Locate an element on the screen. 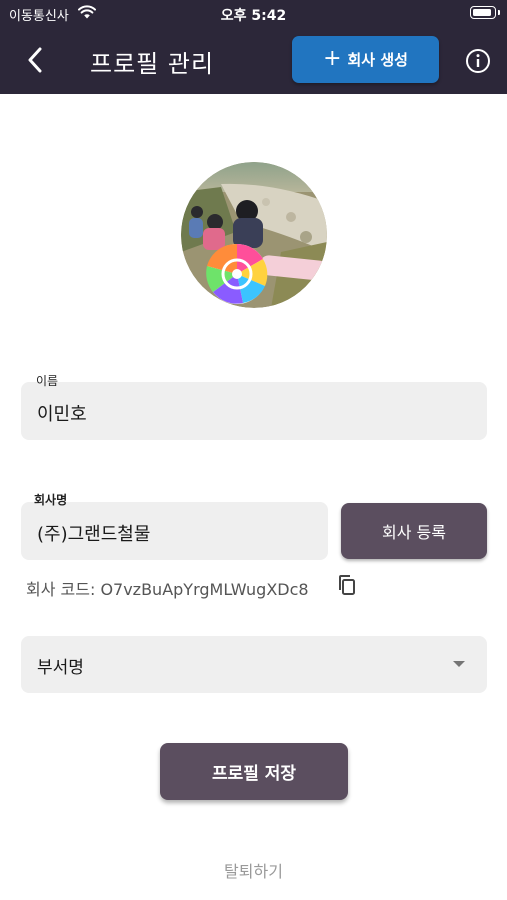 The image size is (507, 900). app-bar: 프로필 관리 + 회사 생성 is located at coordinates (253, 60).